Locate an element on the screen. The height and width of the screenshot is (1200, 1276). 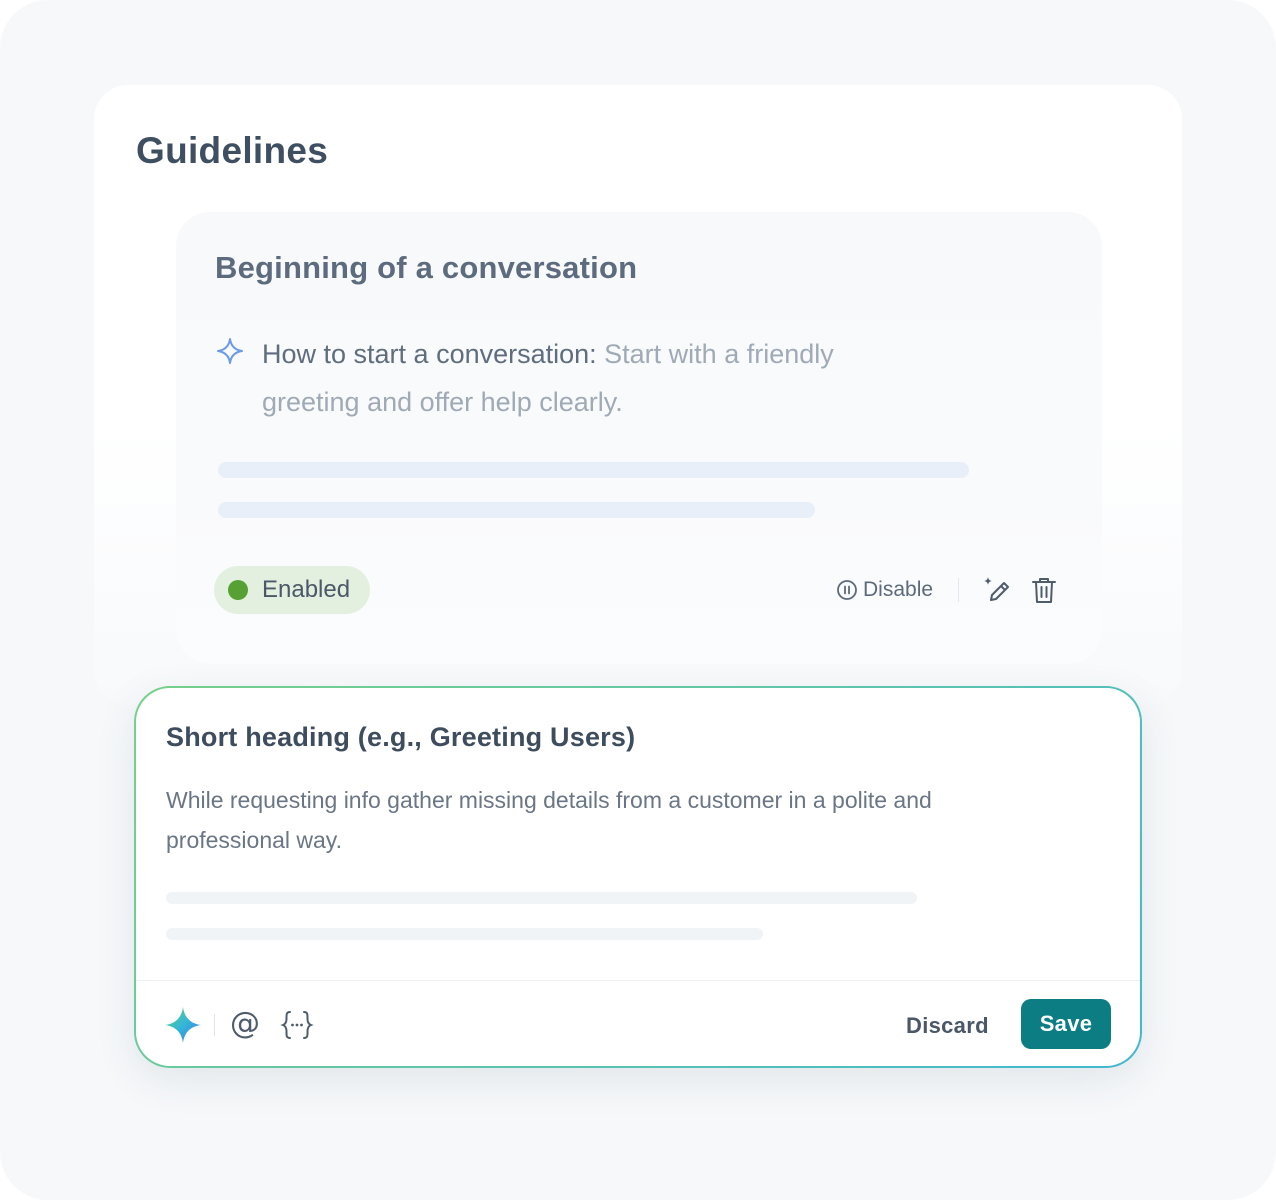
action-divider is located at coordinates (958, 590).